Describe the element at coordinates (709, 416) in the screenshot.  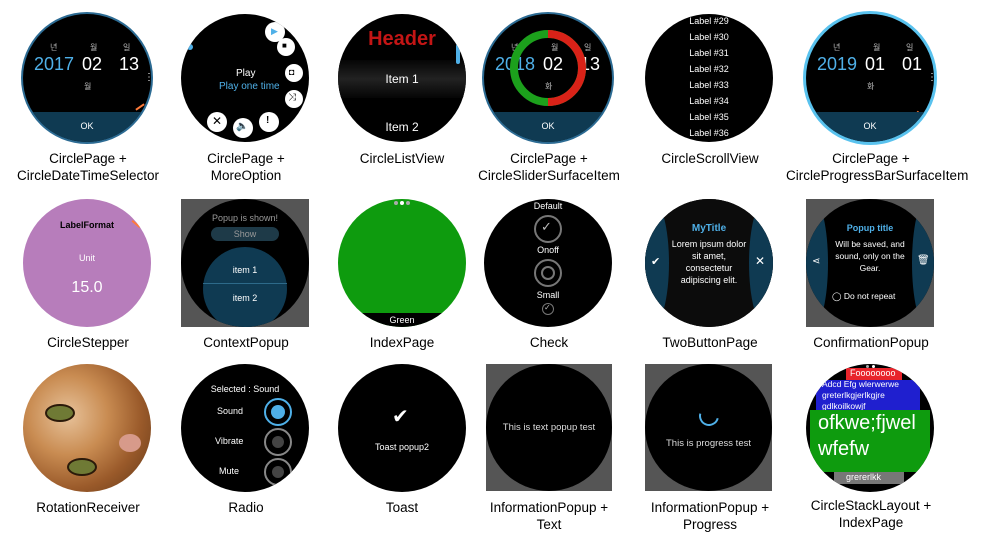
I see `progress-spinner` at that location.